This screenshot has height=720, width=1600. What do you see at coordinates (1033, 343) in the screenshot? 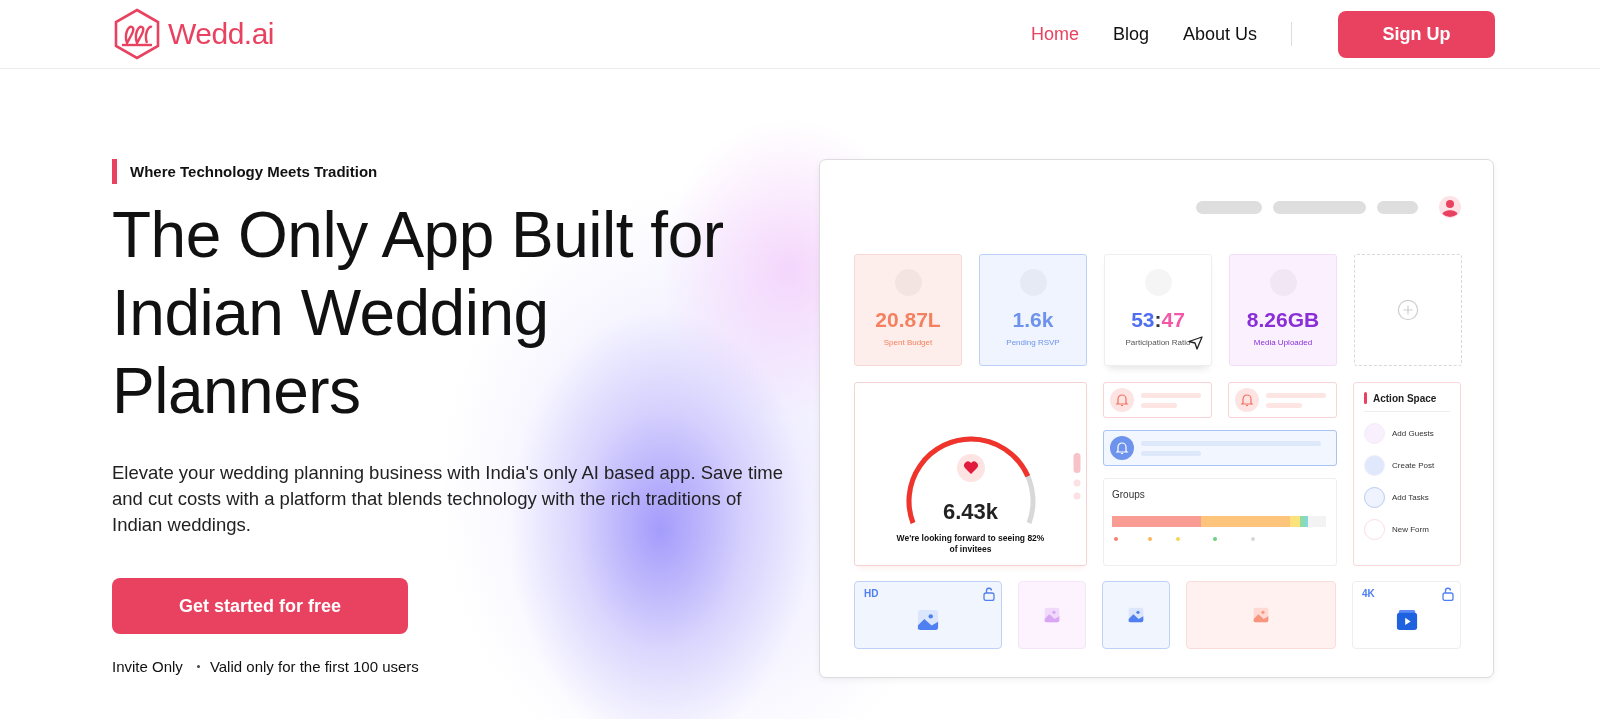
I see `stat-label: Pending RSVP` at bounding box center [1033, 343].